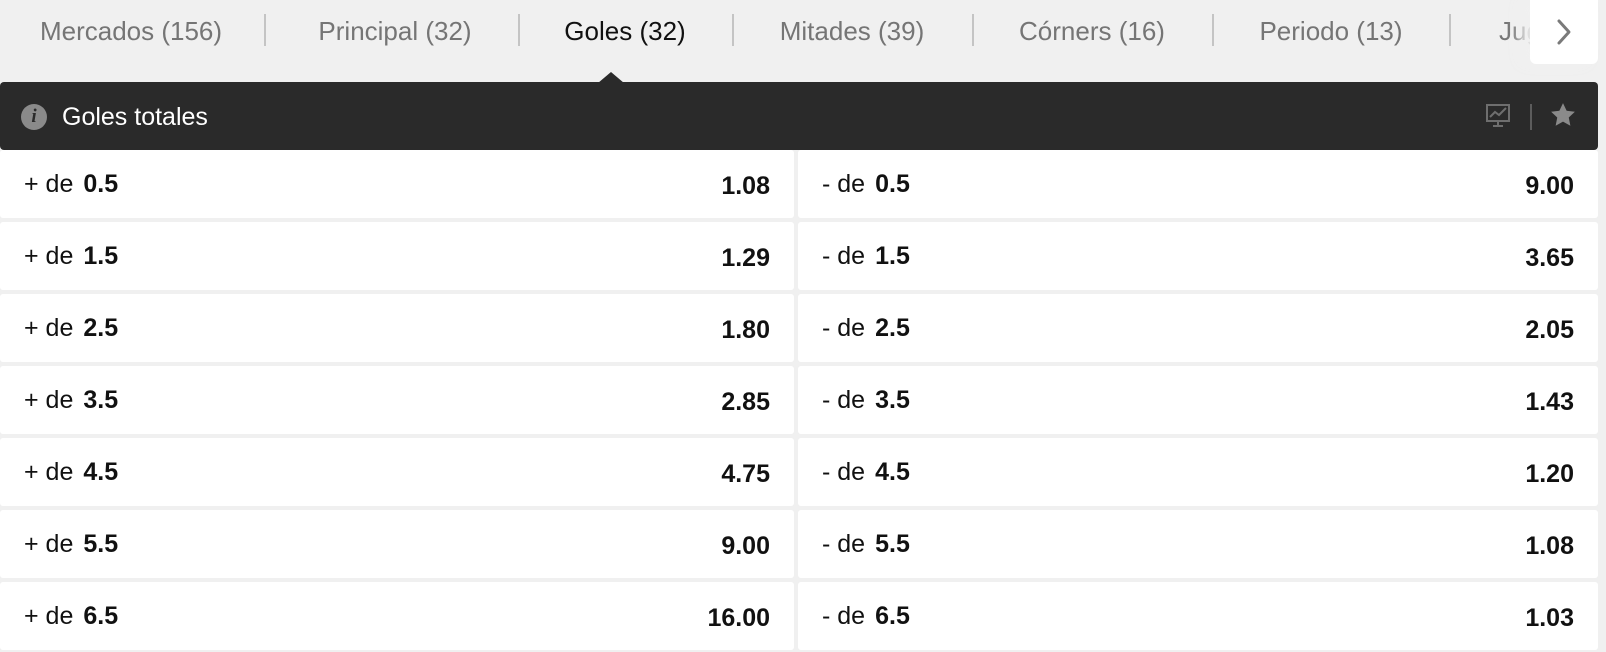 This screenshot has height=652, width=1606. I want to click on selection-label: - de 4.5, so click(866, 472).